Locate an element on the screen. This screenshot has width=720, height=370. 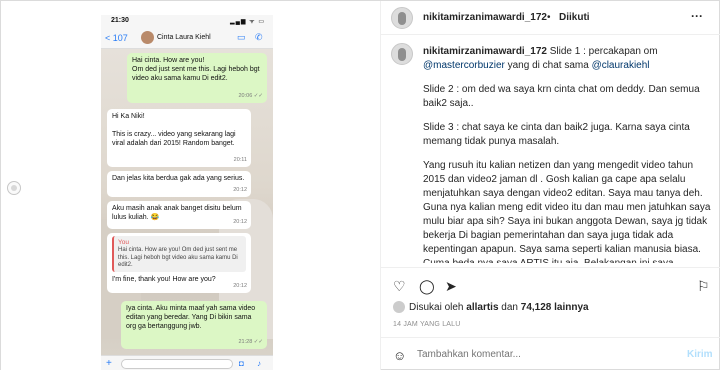
post-header: nikitamirzanimawardi_172 • Diikuti ··· is located at coordinates (550, 18).